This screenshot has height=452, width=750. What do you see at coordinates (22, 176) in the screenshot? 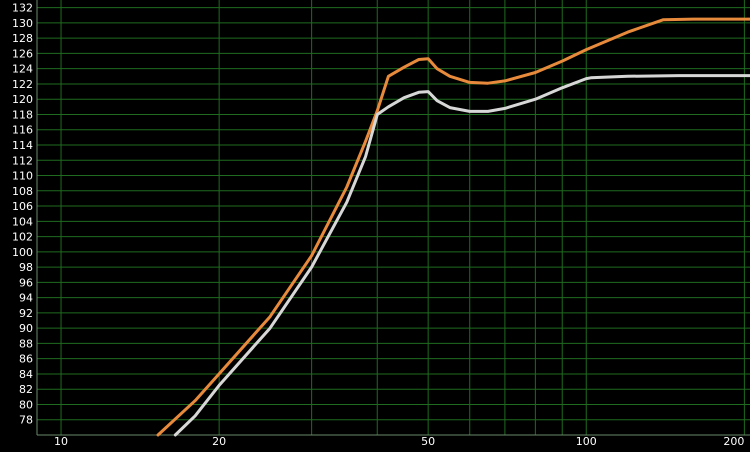
I see `y-tick-label: 110` at bounding box center [22, 176].